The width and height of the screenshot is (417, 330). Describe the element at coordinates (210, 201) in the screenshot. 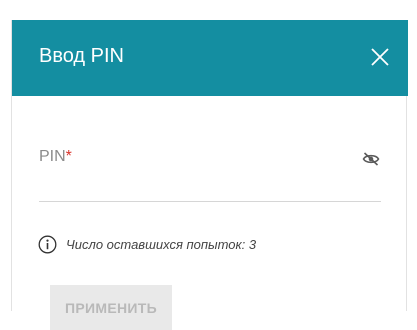

I see `pin-field-underline` at that location.